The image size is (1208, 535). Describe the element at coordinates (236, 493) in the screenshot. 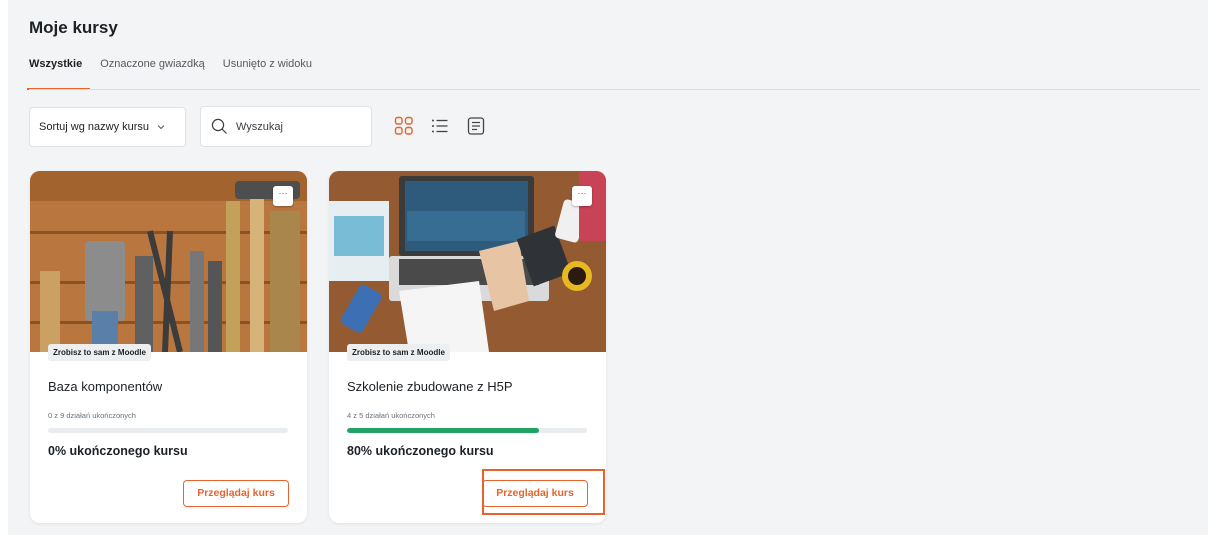

I see `view-course-button: Przeglądaj kurs` at that location.